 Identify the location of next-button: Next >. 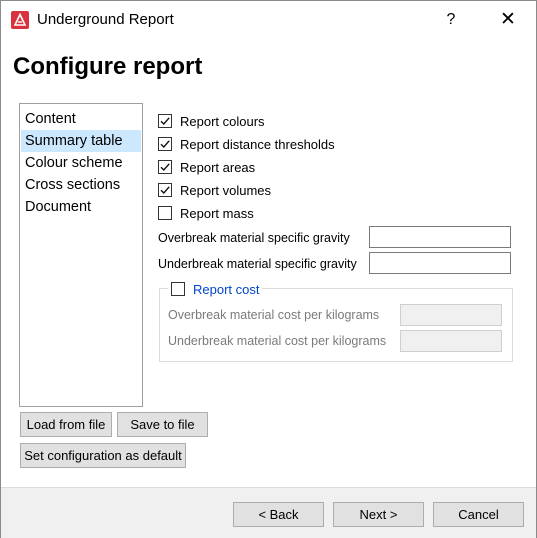
(378, 514).